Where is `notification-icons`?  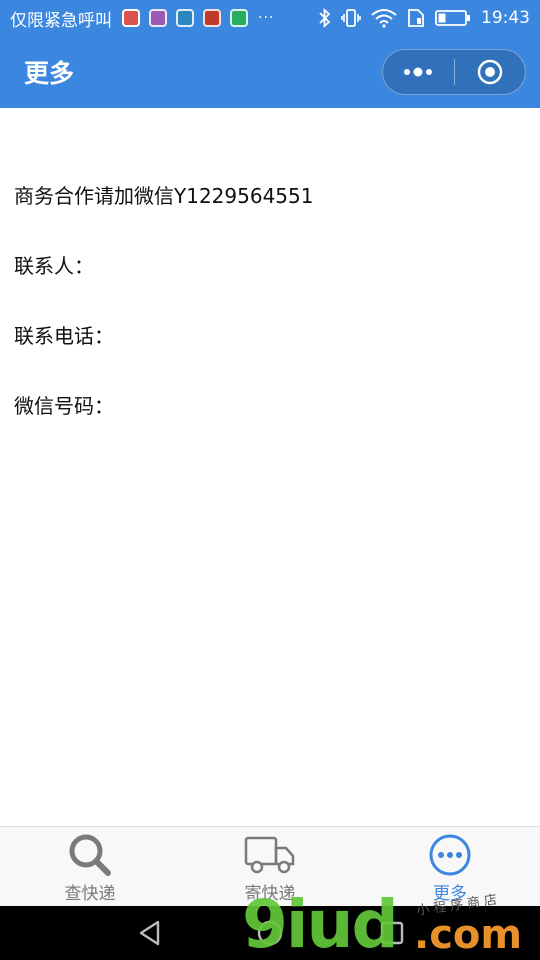 notification-icons is located at coordinates (185, 18).